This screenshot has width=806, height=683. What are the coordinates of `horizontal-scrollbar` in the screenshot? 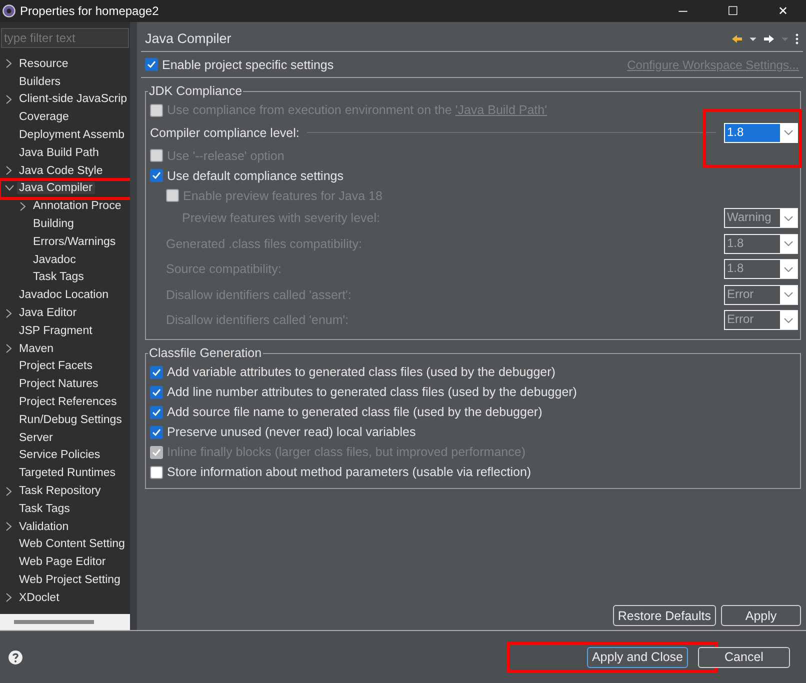 It's located at (65, 622).